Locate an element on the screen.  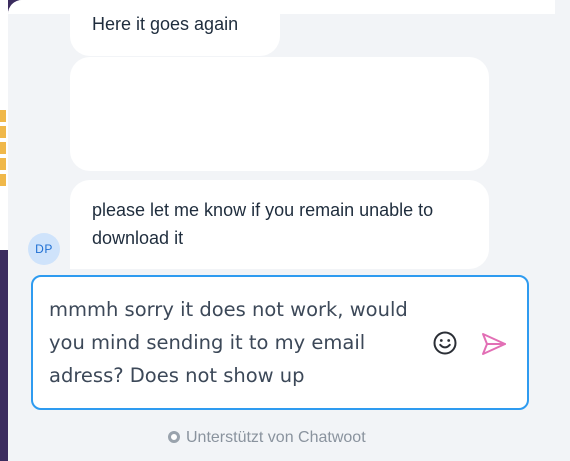
message-text: Here it goes again is located at coordinates (165, 24).